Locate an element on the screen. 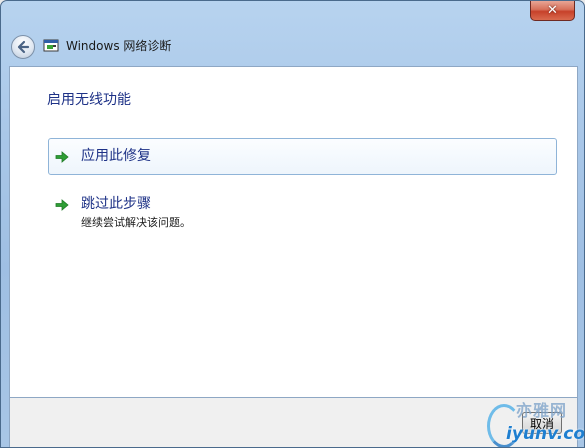 This screenshot has height=448, width=585. watermark-logo: 亦雅网 iyunv.com is located at coordinates (532, 423).